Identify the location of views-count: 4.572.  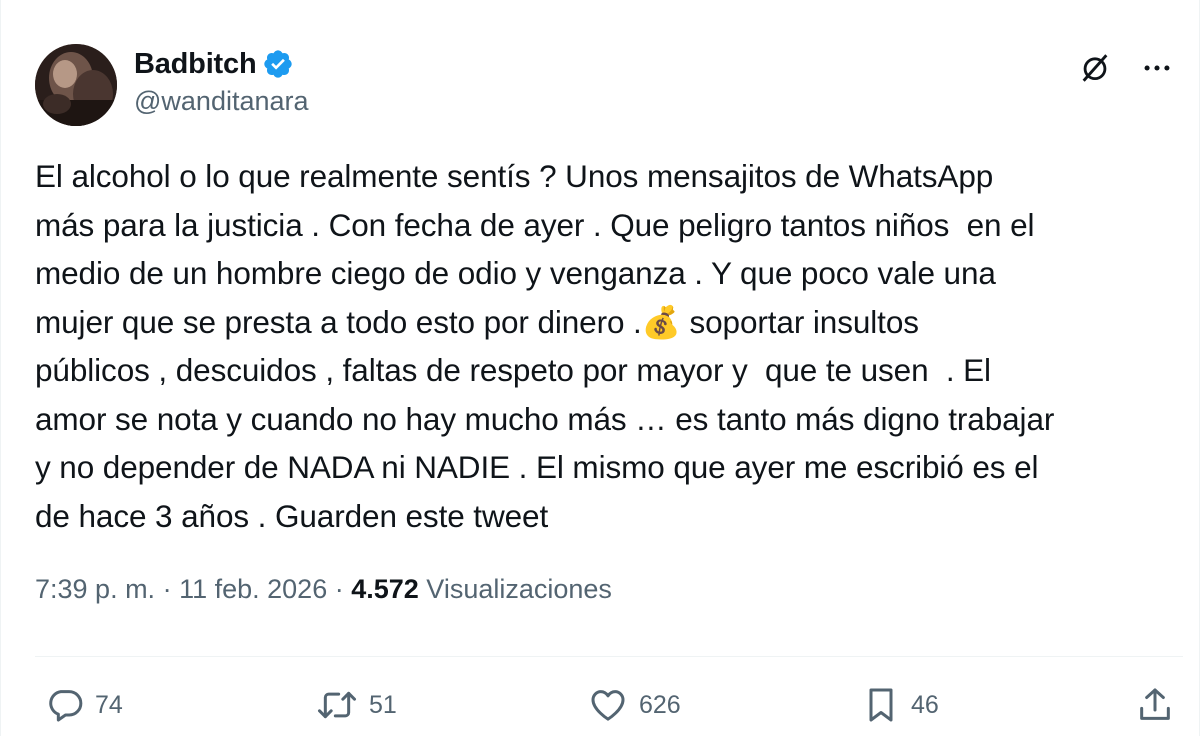
(385, 589).